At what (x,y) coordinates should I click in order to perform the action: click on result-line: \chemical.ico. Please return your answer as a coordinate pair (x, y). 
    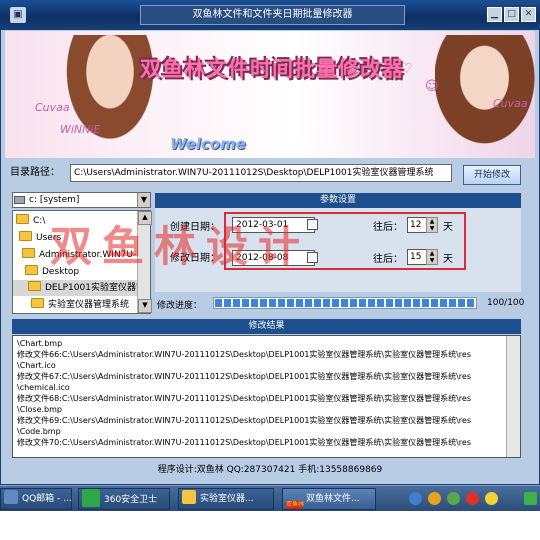
    Looking at the image, I should click on (43, 387).